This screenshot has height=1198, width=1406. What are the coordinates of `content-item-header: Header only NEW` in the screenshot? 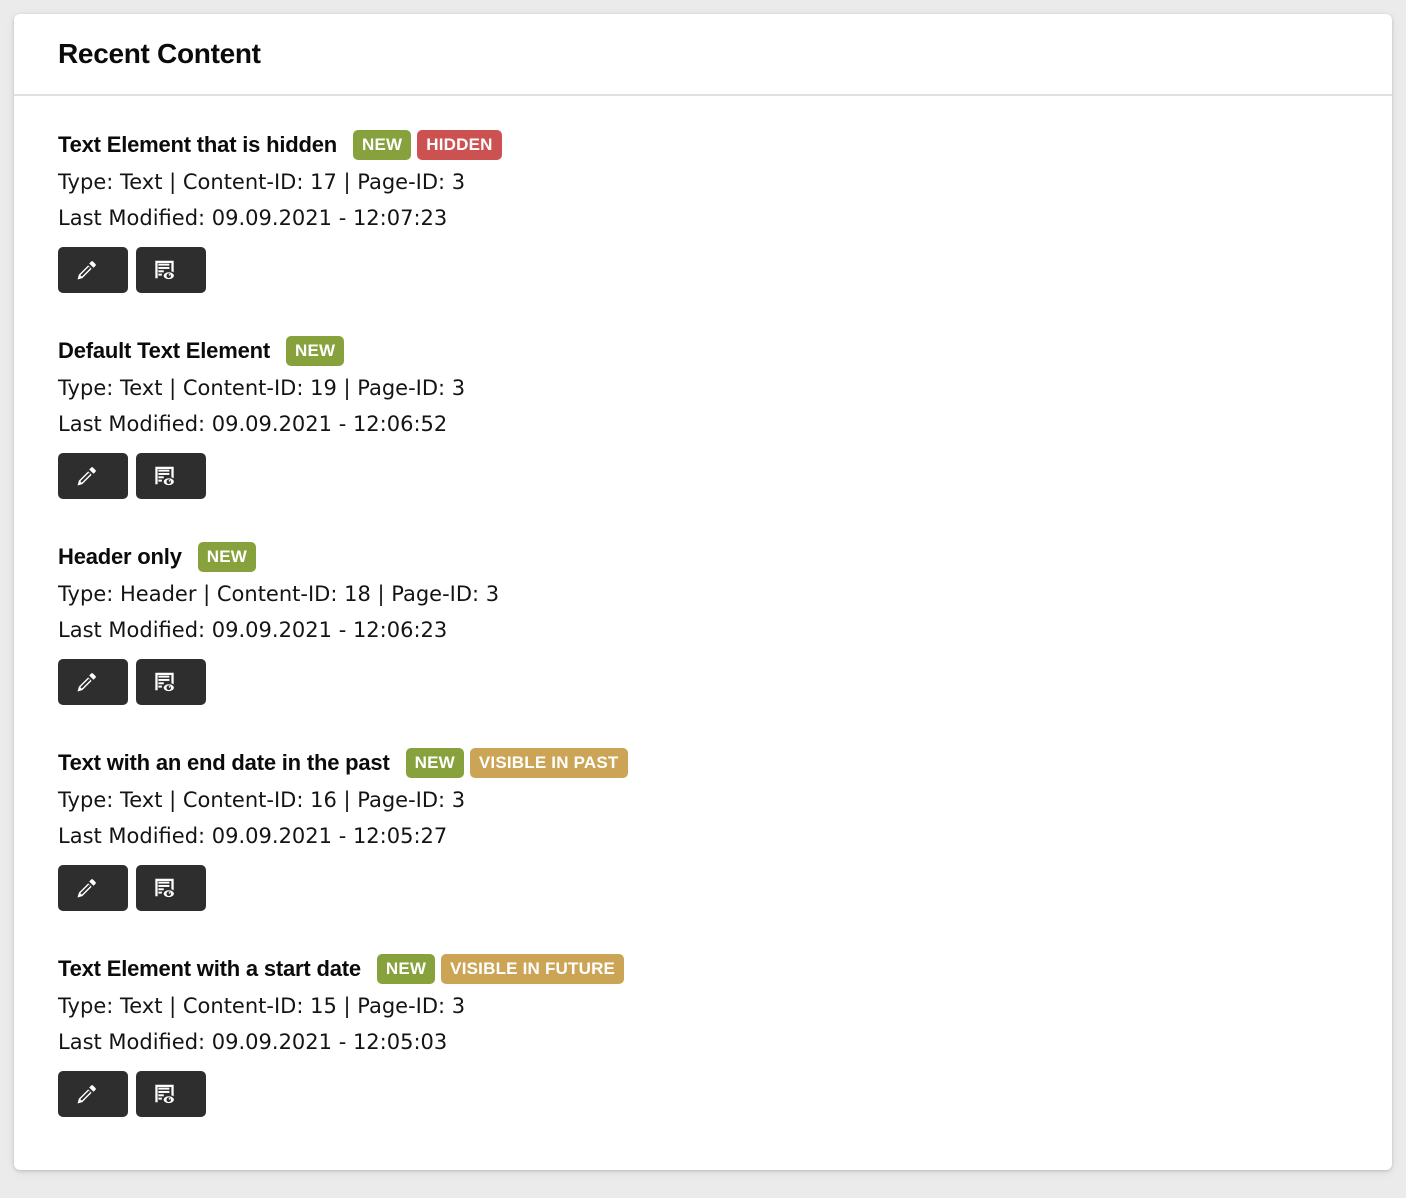 It's located at (703, 557).